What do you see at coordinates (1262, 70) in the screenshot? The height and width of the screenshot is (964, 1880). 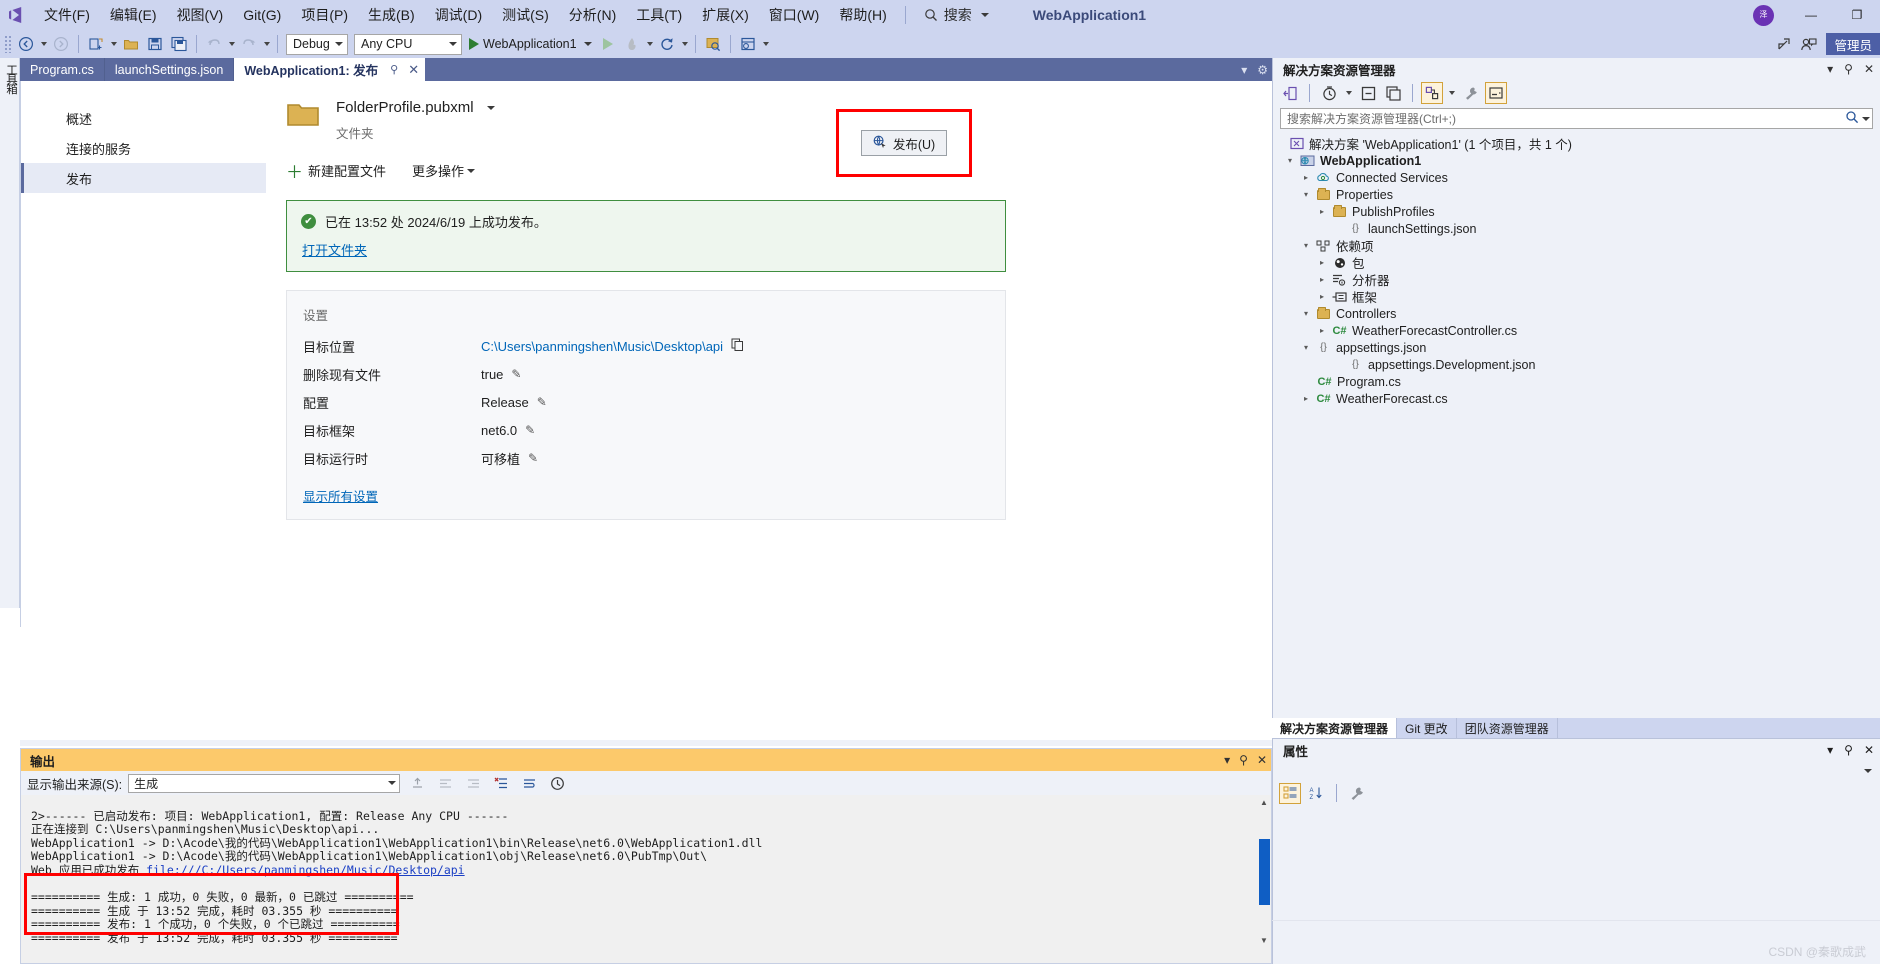 I see `gear-icon: ⚙` at bounding box center [1262, 70].